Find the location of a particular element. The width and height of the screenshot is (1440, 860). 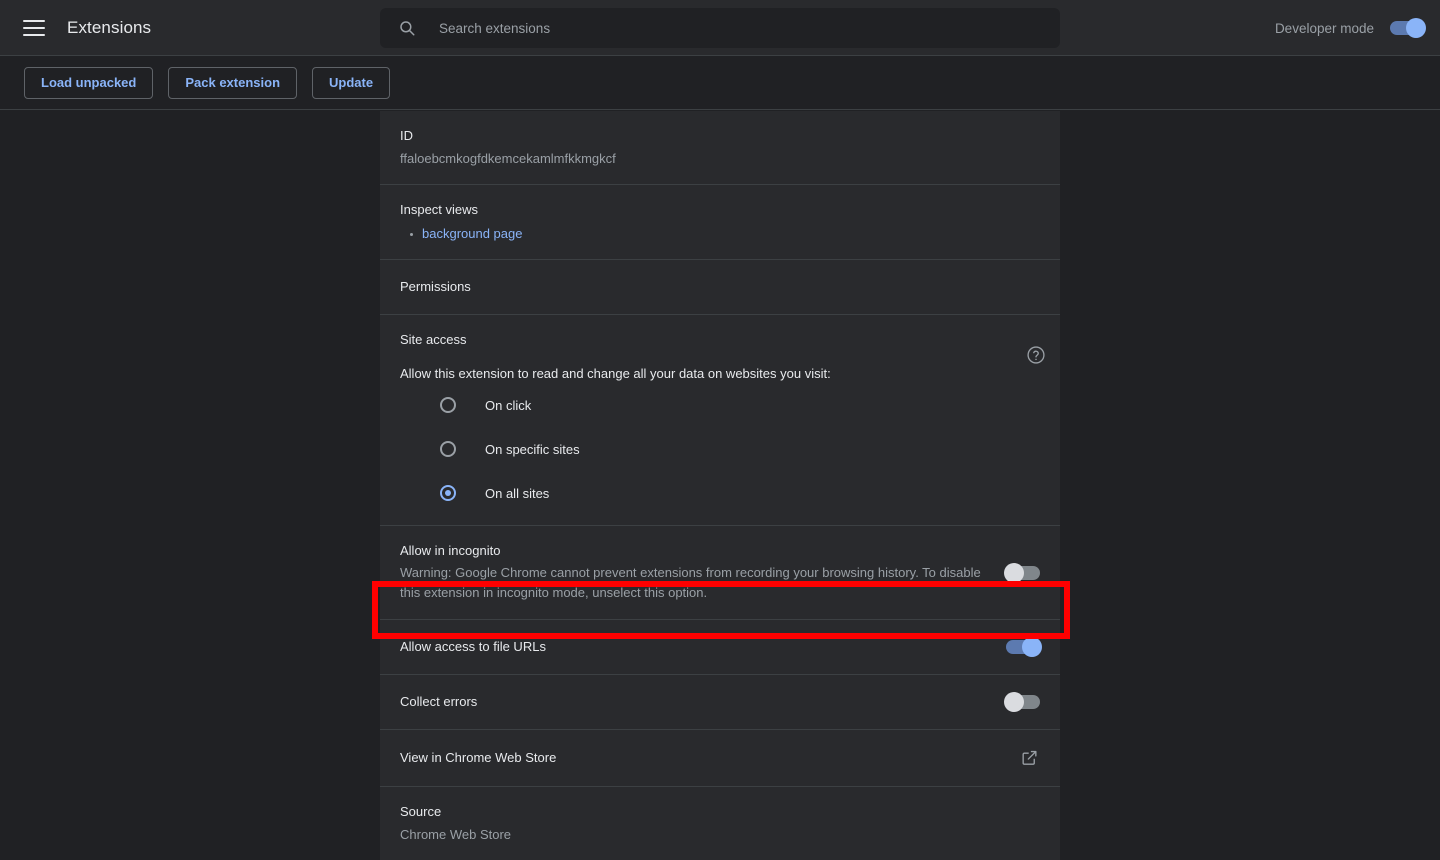

allow-in-incognito-label: Allow in incognito is located at coordinates (450, 550).